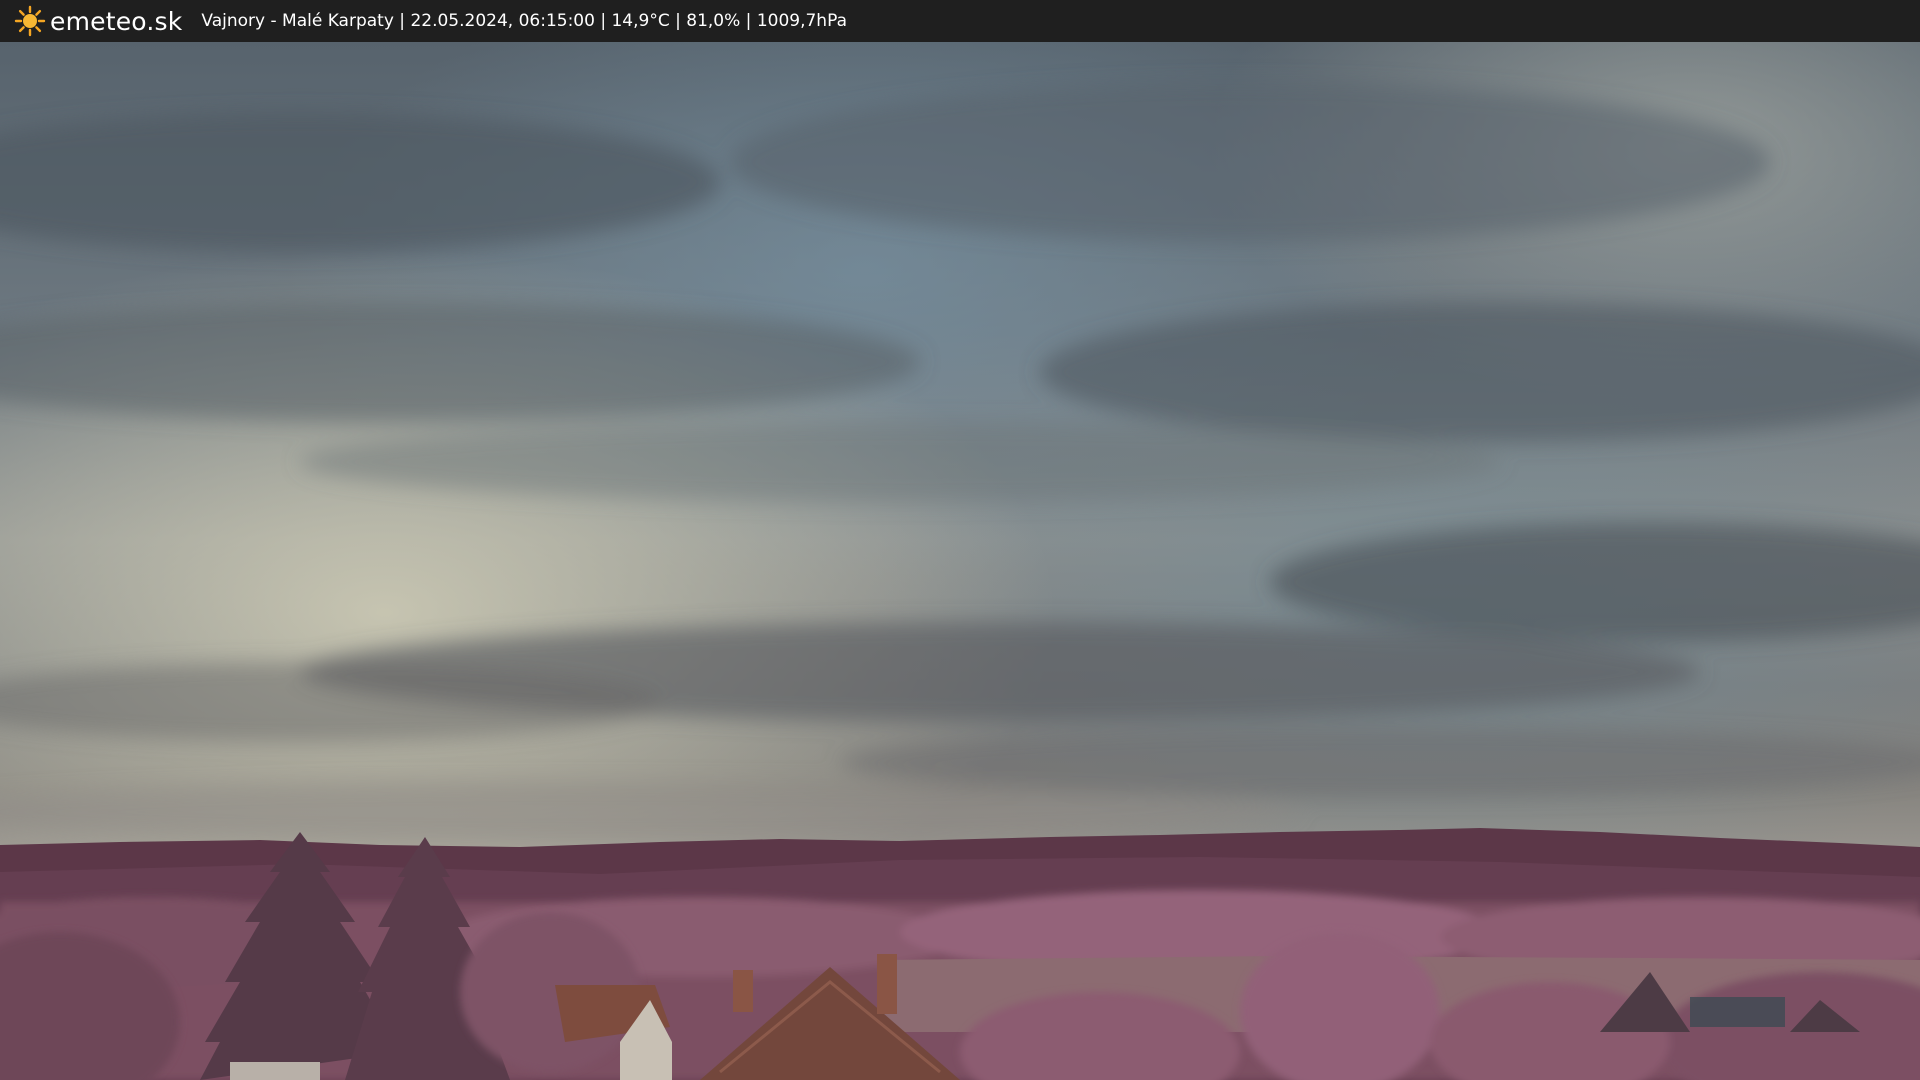 The width and height of the screenshot is (1920, 1080). I want to click on brand-name: emeteo.sk, so click(116, 21).